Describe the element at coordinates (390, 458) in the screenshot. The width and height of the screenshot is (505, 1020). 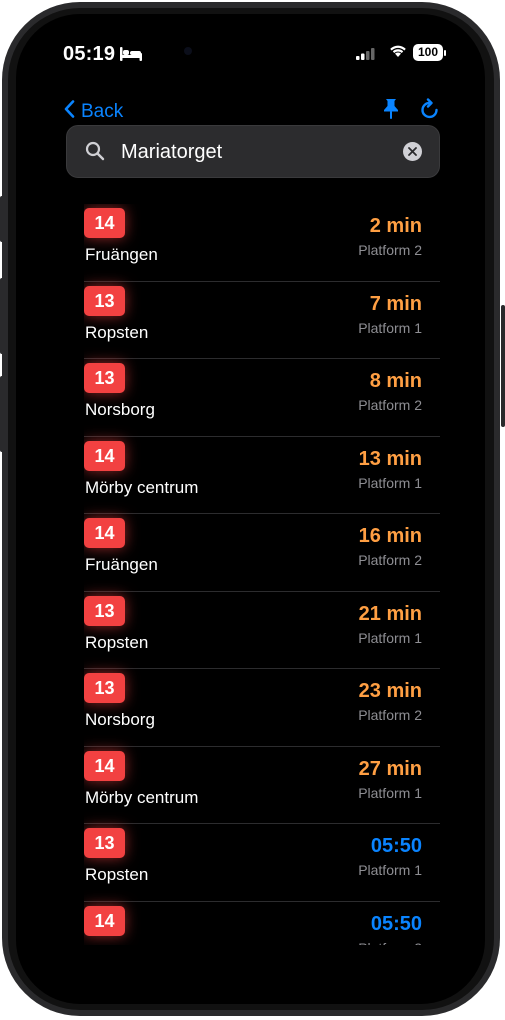
I see `eta-label: 13 min` at that location.